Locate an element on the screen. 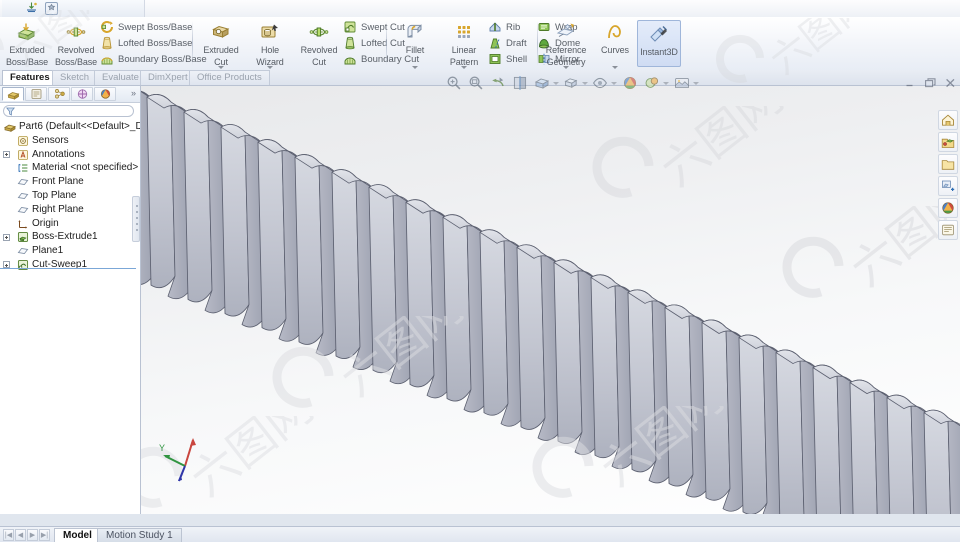  instant3d-button: Instant3D is located at coordinates (659, 43).